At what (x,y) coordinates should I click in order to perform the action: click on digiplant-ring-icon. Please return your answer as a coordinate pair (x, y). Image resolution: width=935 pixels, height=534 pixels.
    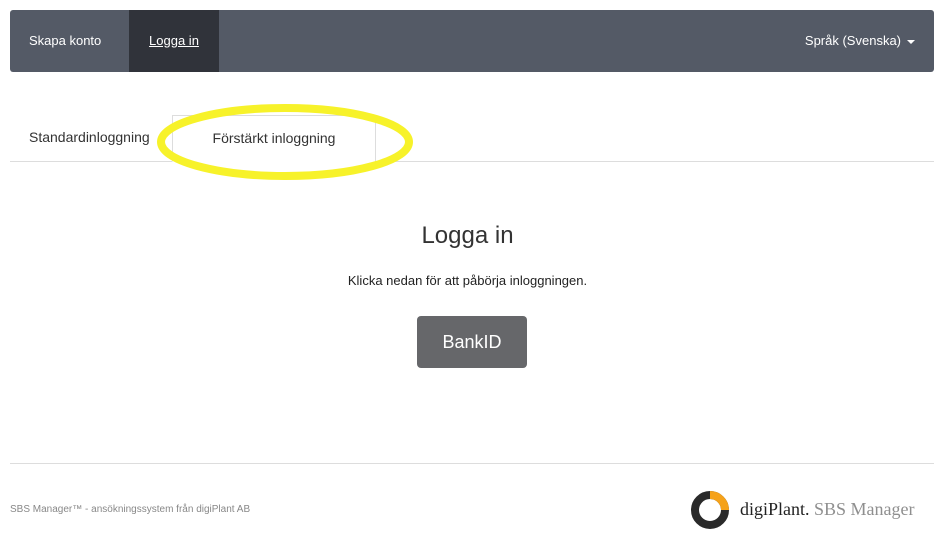
    Looking at the image, I should click on (710, 510).